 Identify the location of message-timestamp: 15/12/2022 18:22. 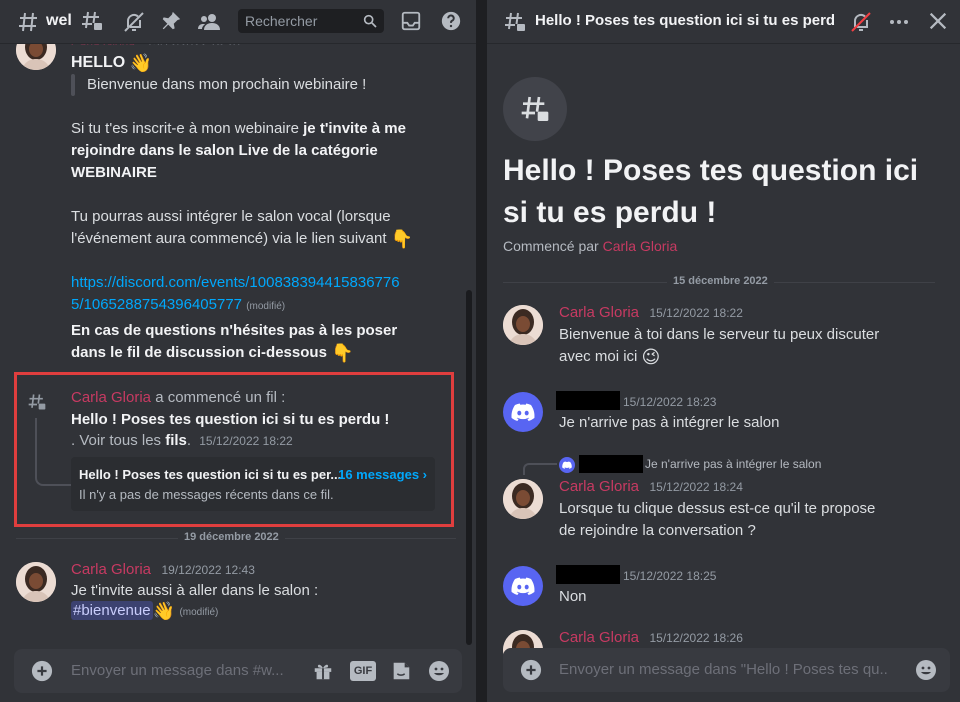
(696, 313).